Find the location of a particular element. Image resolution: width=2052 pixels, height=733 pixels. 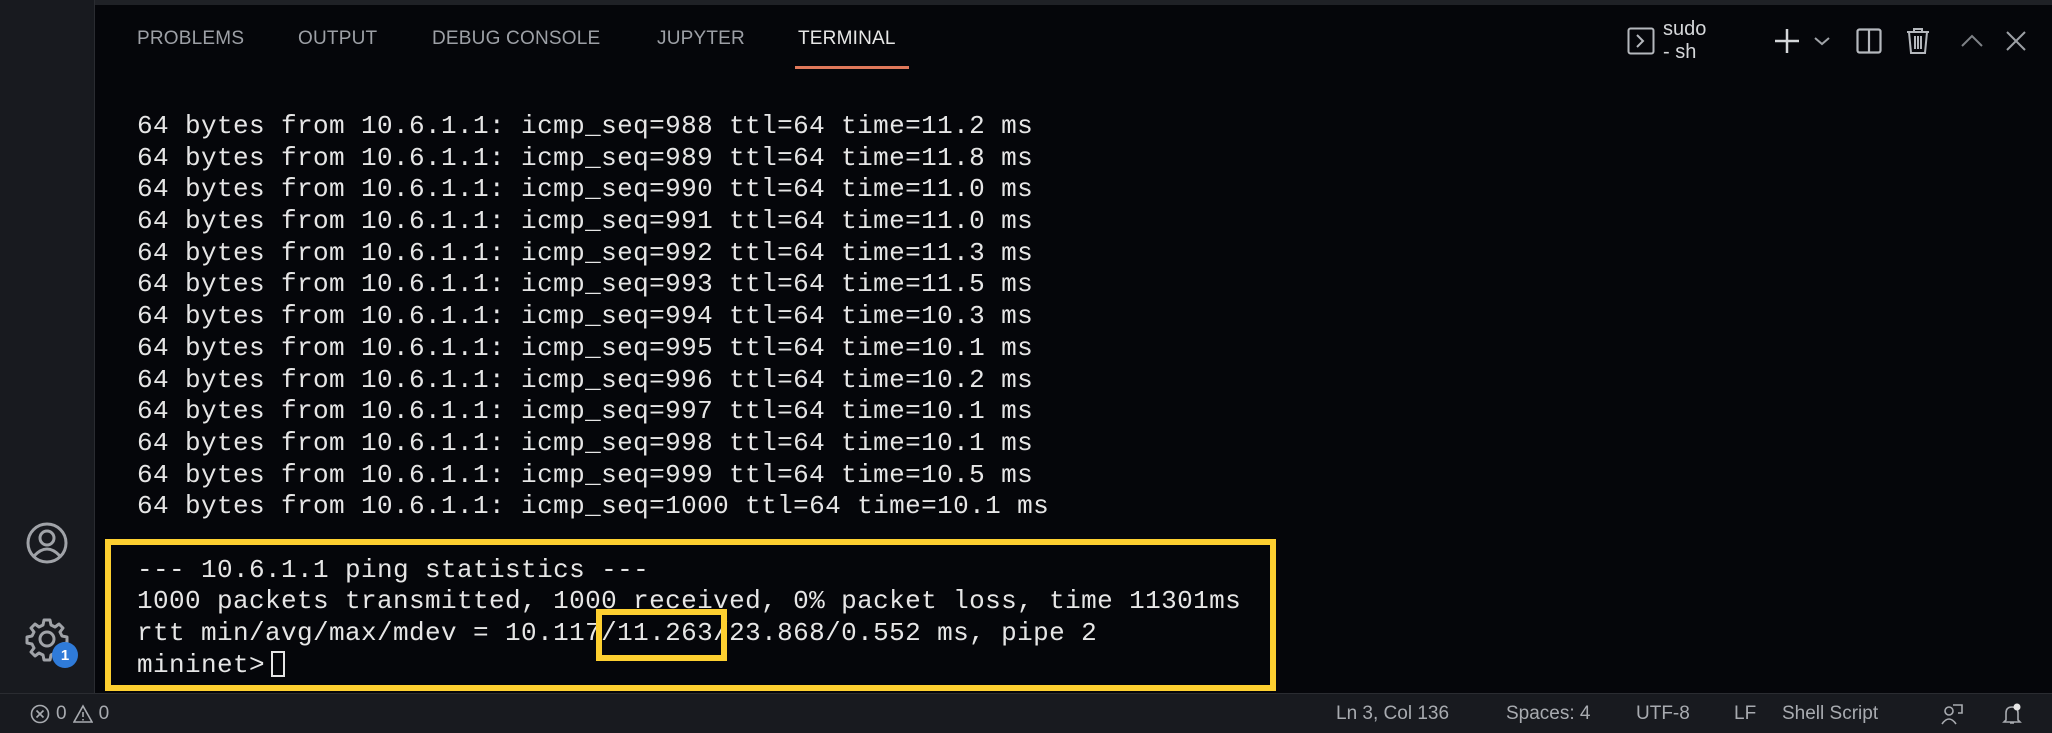

terminal-icon is located at coordinates (1641, 41).